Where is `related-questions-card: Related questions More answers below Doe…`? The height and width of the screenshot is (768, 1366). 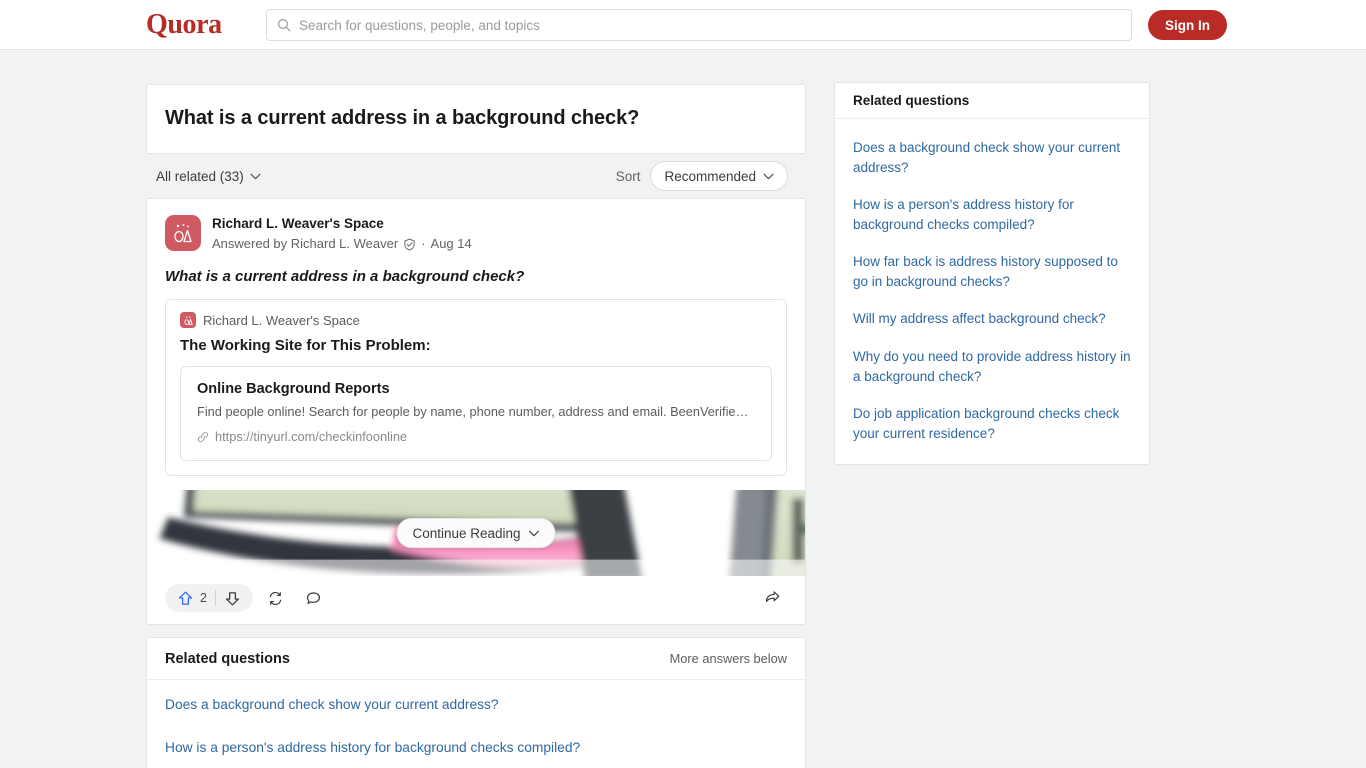
related-questions-card: Related questions More answers below Doe… is located at coordinates (476, 702).